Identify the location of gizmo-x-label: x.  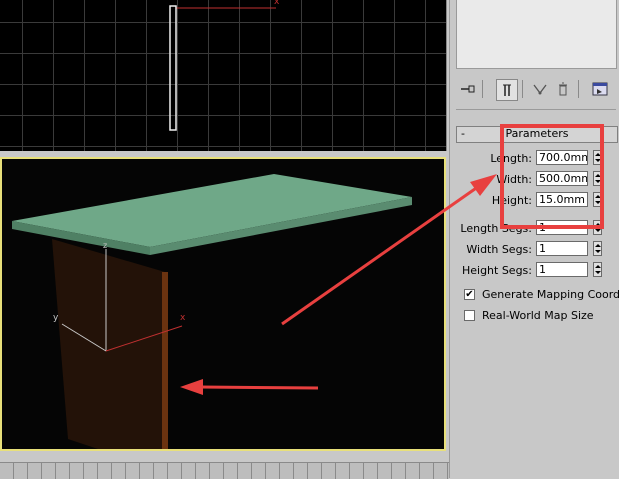
(183, 318).